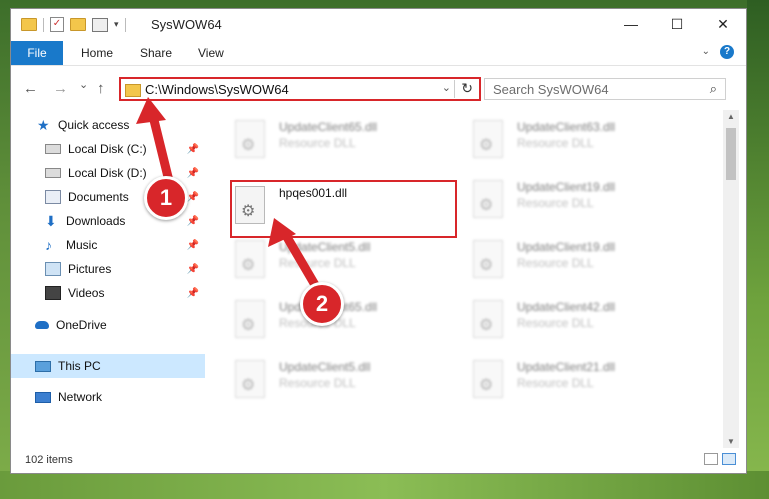 The width and height of the screenshot is (769, 499). Describe the element at coordinates (566, 367) in the screenshot. I see `file-name: UpdateClient21.dll` at that location.